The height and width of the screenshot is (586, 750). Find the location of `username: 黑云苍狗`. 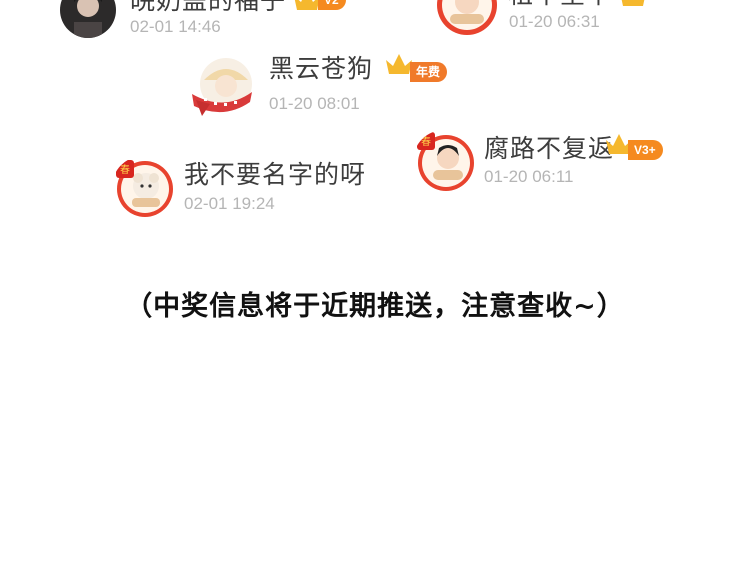

username: 黑云苍狗 is located at coordinates (321, 69).